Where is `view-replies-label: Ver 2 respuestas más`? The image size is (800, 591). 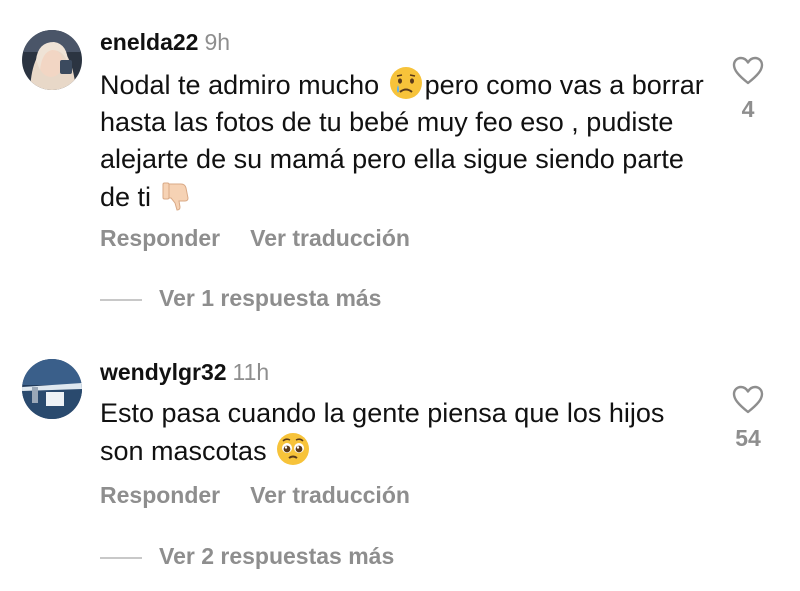
view-replies-label: Ver 2 respuestas más is located at coordinates (277, 556).